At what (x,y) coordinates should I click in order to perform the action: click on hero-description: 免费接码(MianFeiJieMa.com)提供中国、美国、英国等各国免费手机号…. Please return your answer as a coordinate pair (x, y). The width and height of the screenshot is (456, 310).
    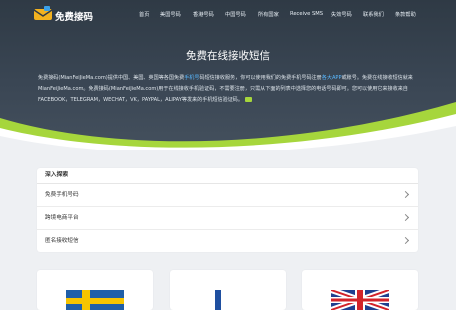
    Looking at the image, I should click on (228, 89).